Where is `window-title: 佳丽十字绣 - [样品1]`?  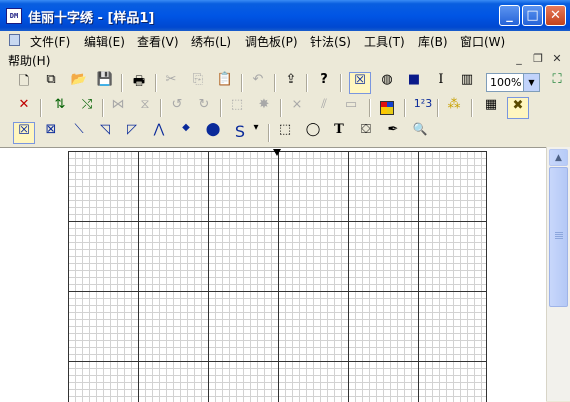 window-title: 佳丽十字绣 - [样品1] is located at coordinates (91, 18).